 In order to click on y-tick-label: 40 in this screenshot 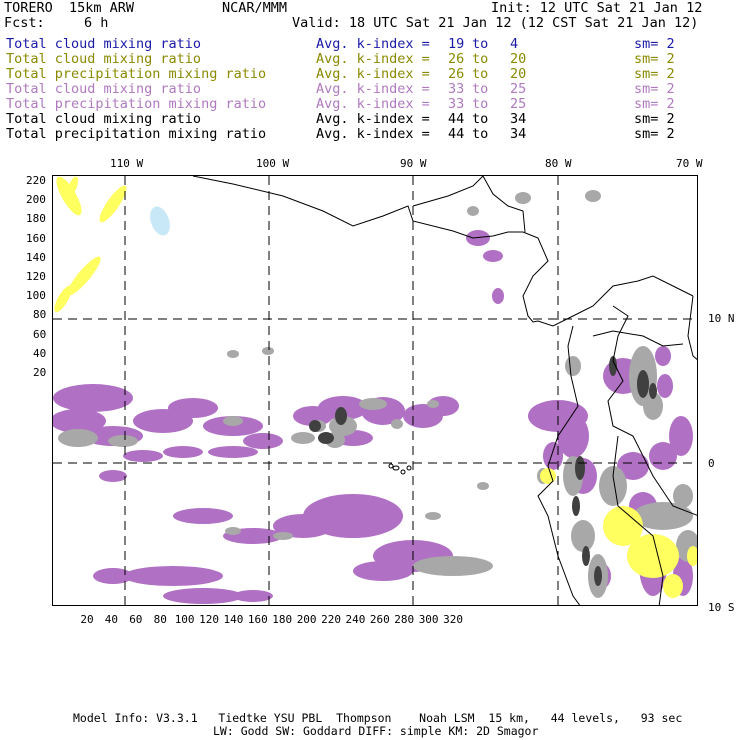, I will do `click(40, 353)`.